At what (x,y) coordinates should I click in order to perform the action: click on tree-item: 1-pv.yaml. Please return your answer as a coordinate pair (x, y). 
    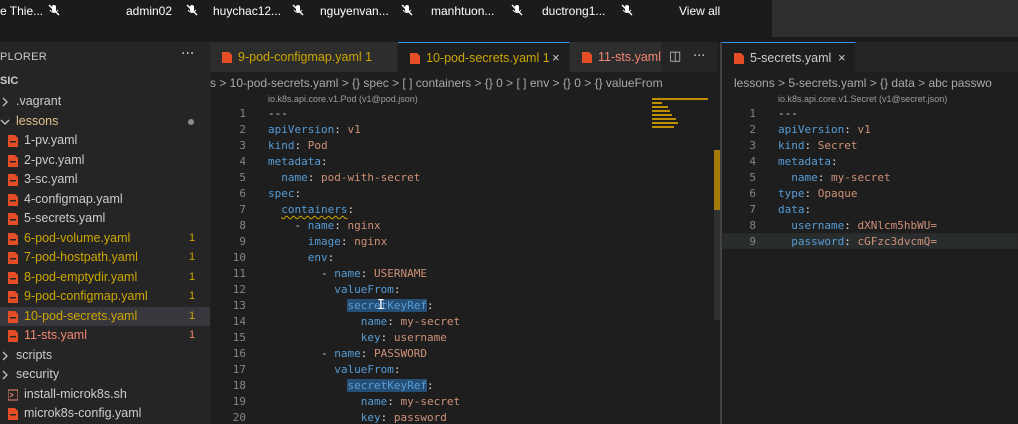
    Looking at the image, I should click on (105, 141).